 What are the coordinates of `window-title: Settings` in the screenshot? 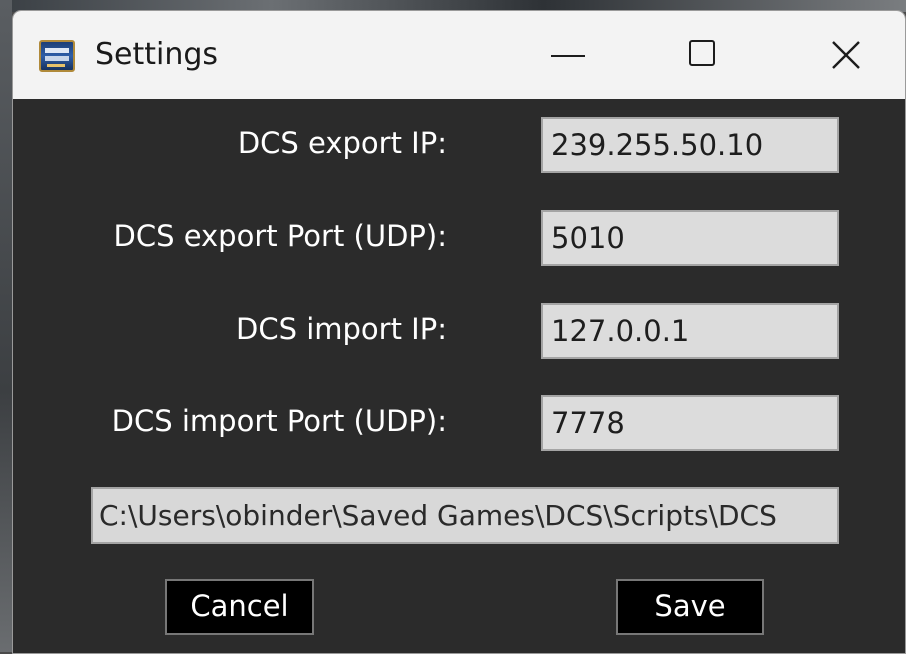 It's located at (157, 54).